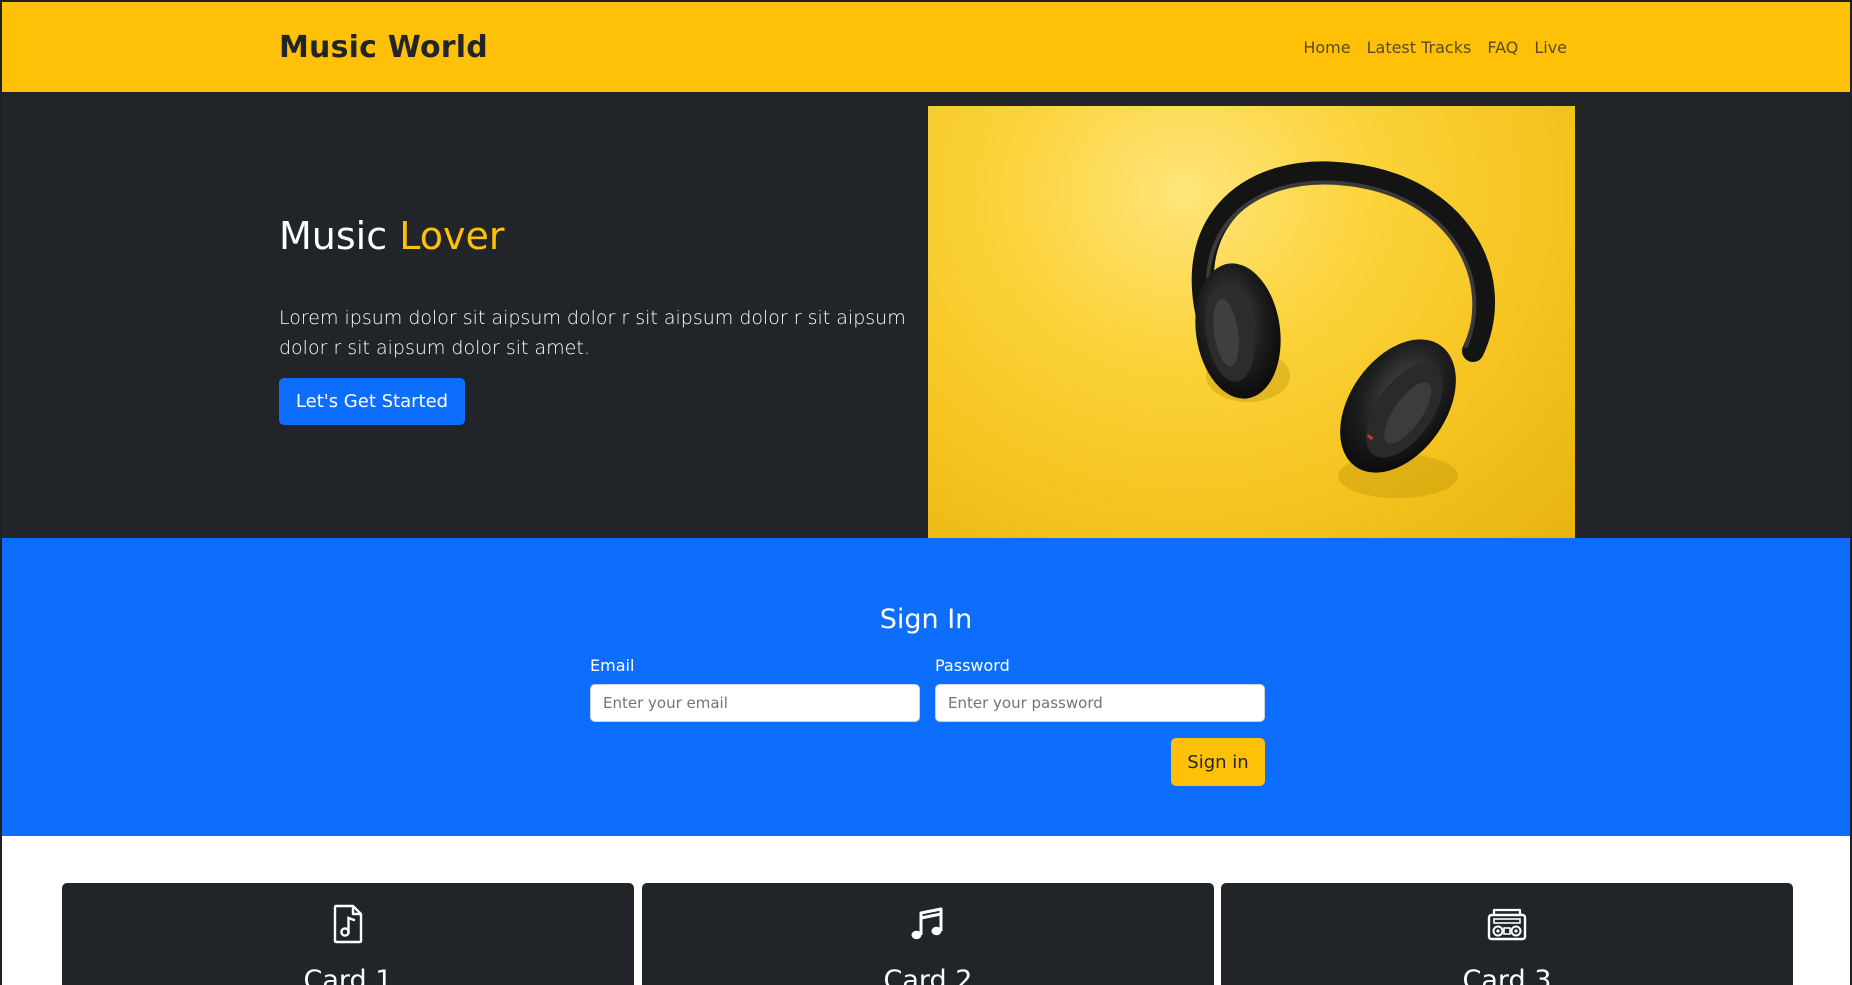 This screenshot has width=1852, height=985. Describe the element at coordinates (1550, 47) in the screenshot. I see `nav-link-live: Live` at that location.